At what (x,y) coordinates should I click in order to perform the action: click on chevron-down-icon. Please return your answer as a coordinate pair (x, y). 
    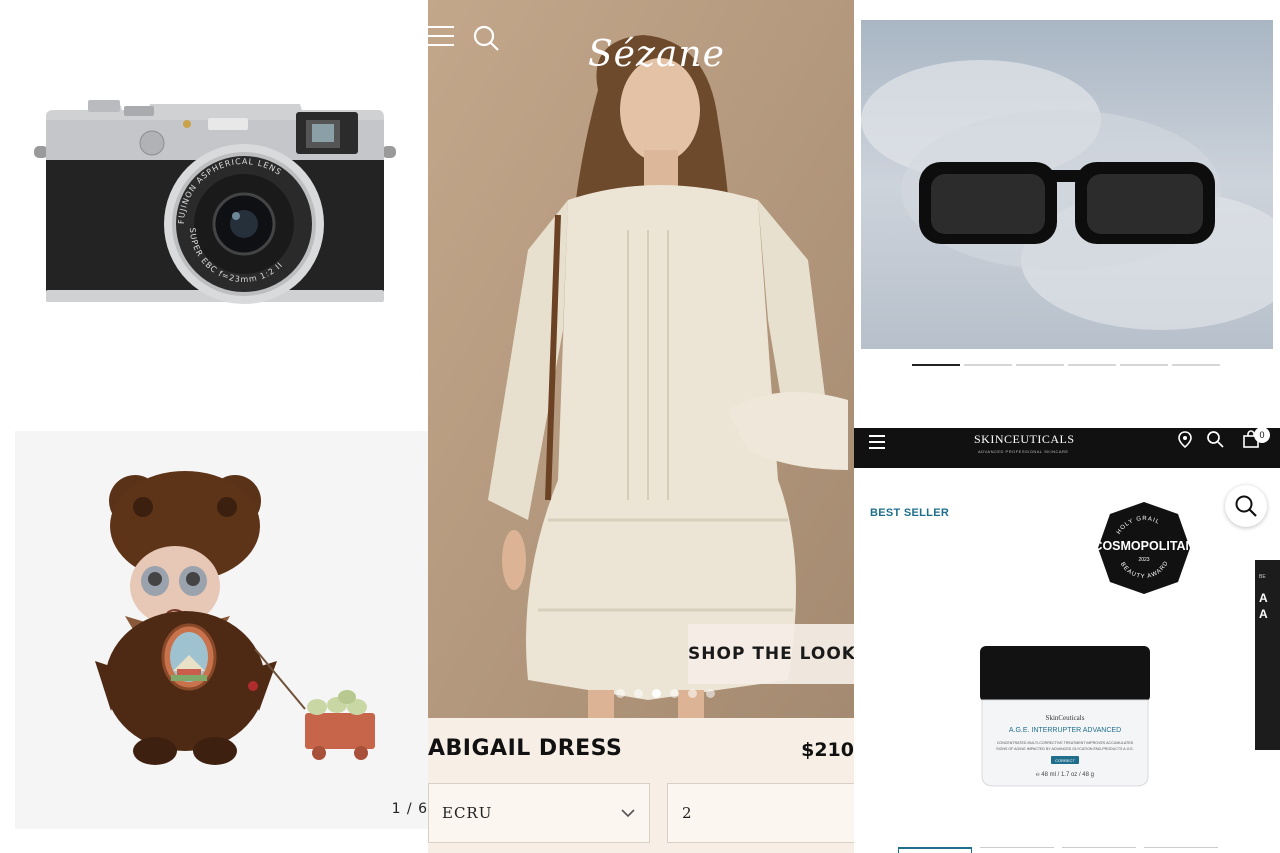
    Looking at the image, I should click on (628, 813).